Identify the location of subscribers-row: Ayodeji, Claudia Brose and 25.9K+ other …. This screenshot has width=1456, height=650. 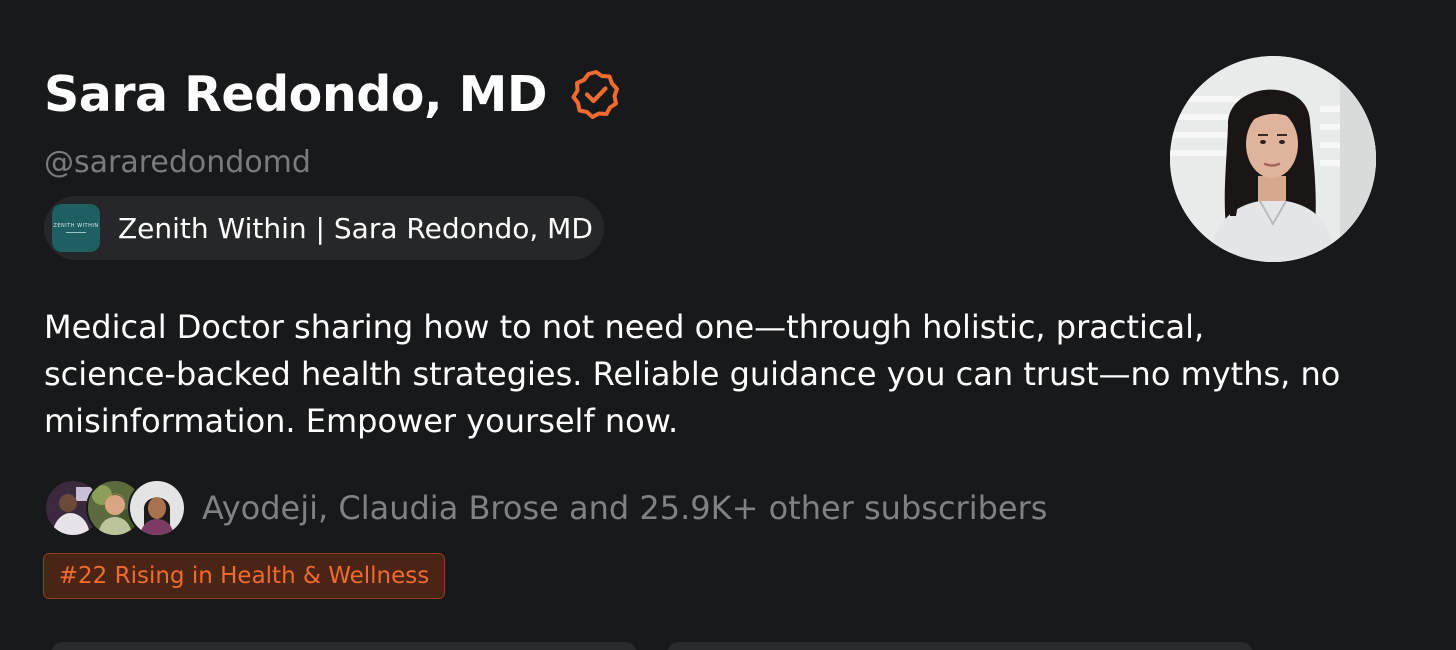
(545, 508).